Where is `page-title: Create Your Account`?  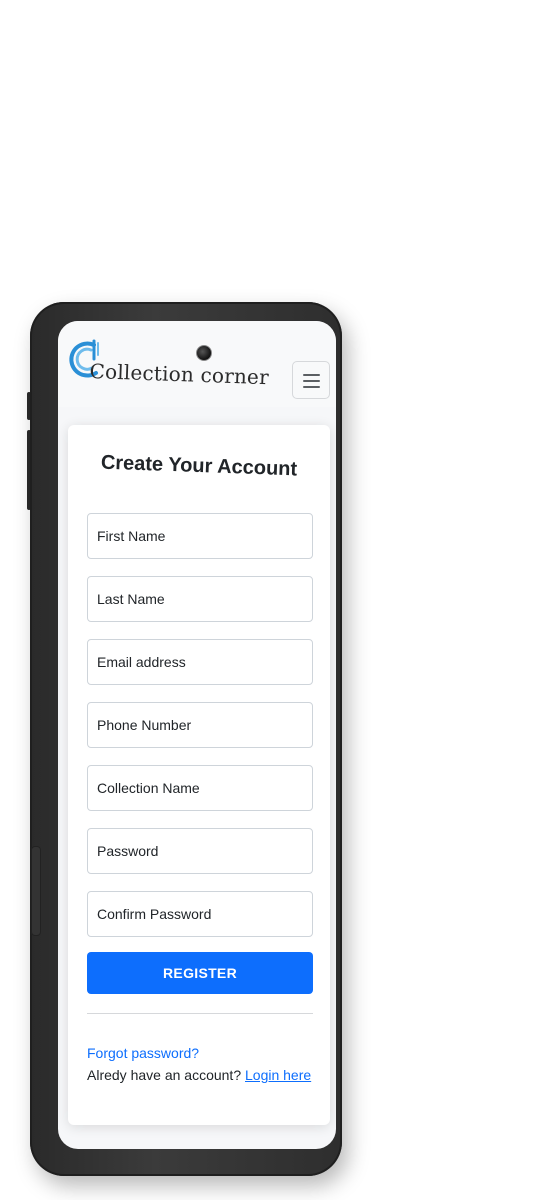 page-title: Create Your Account is located at coordinates (199, 466).